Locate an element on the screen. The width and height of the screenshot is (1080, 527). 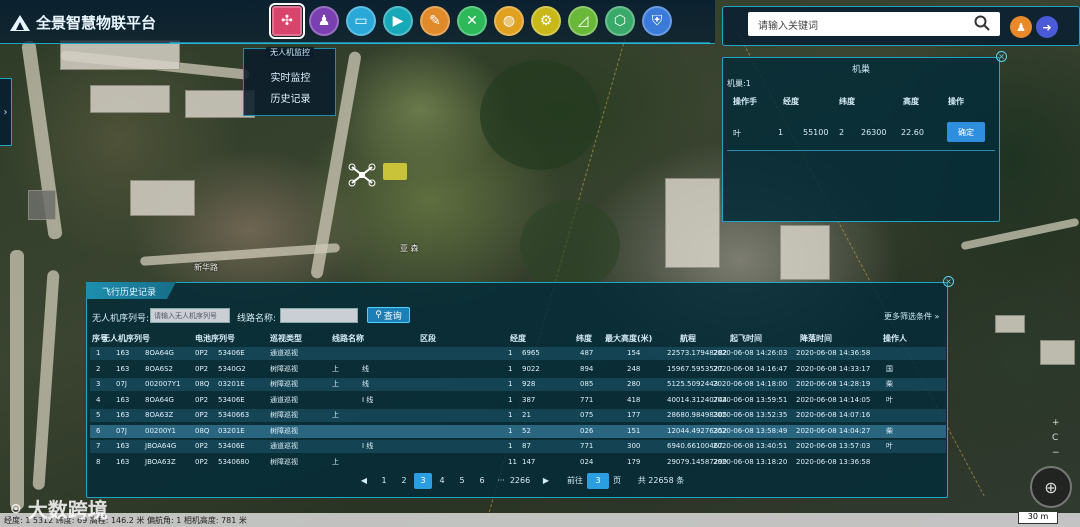
cell-lng-b: 6965 is located at coordinates (531, 353).